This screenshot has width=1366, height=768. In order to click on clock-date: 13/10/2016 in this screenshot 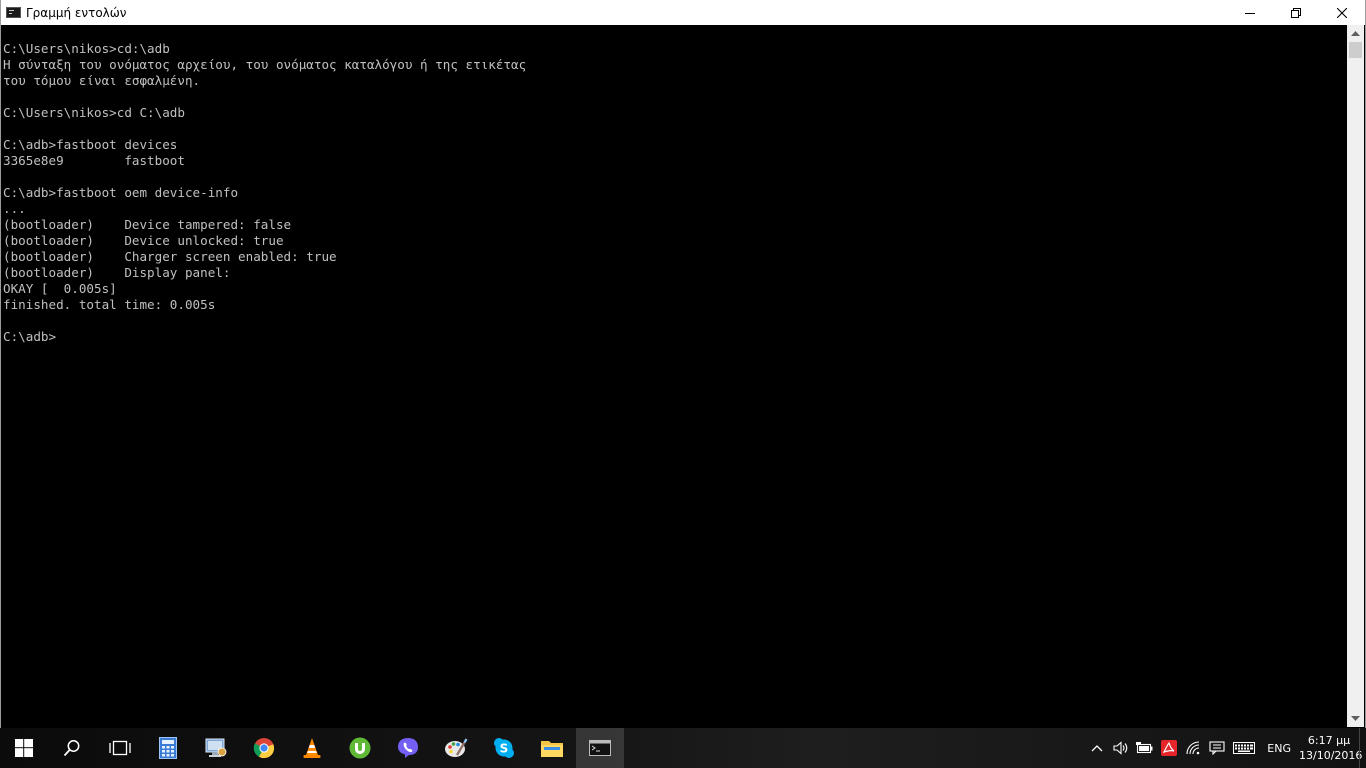, I will do `click(1331, 755)`.